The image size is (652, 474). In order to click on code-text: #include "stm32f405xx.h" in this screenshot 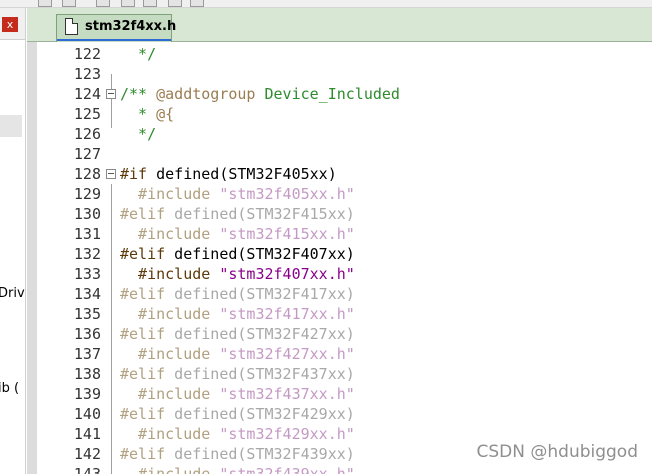, I will do `click(237, 194)`.